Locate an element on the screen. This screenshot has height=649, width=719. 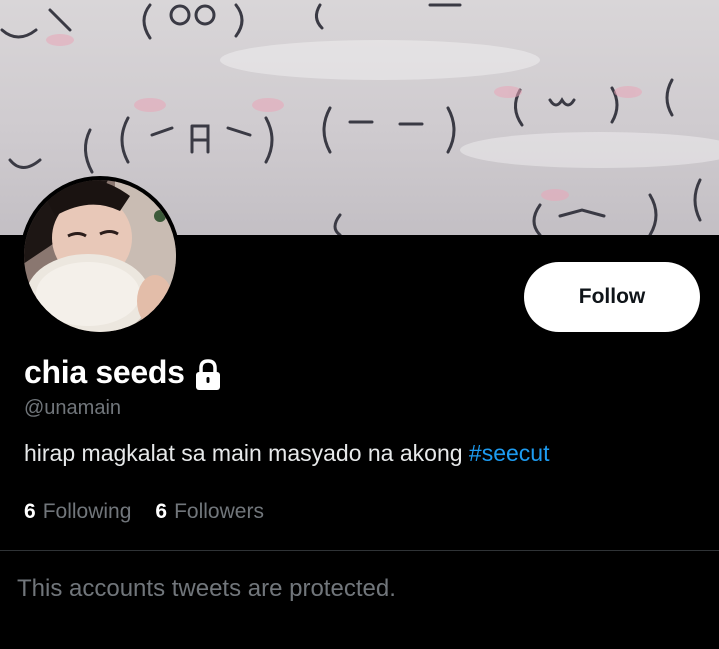
section-divider is located at coordinates (359, 550).